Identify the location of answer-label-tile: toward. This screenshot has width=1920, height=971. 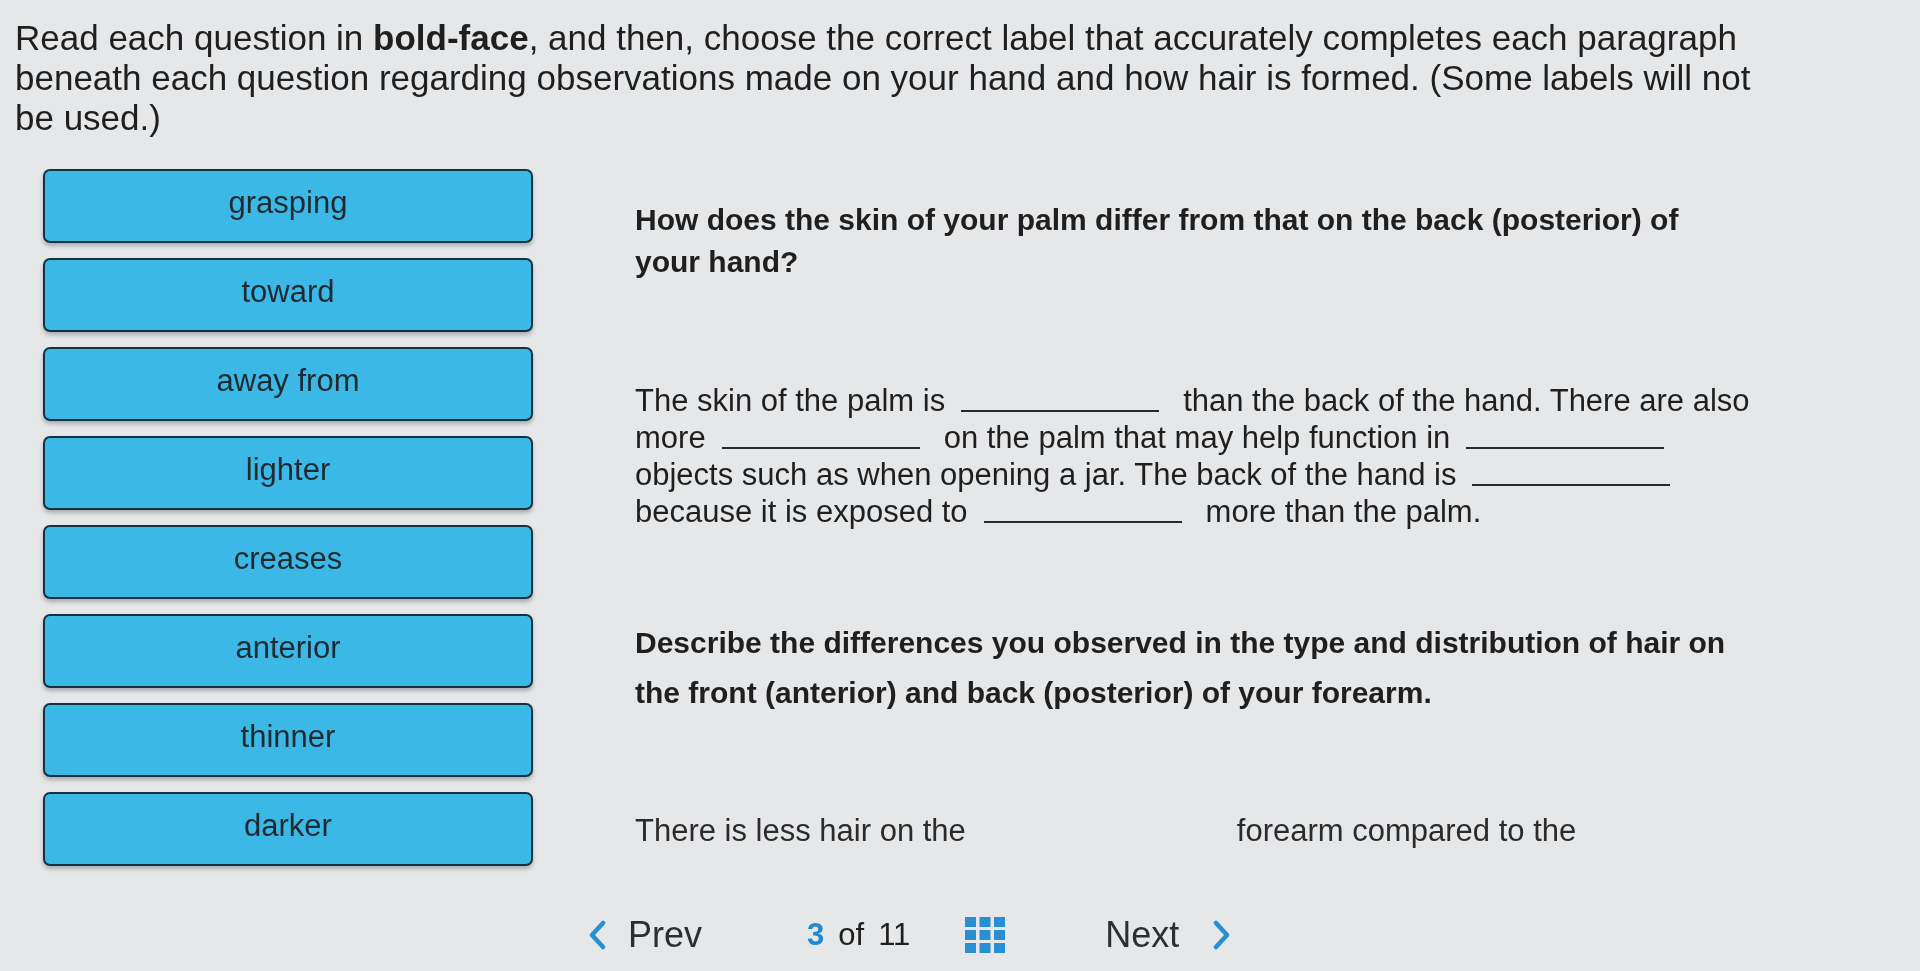
(288, 295).